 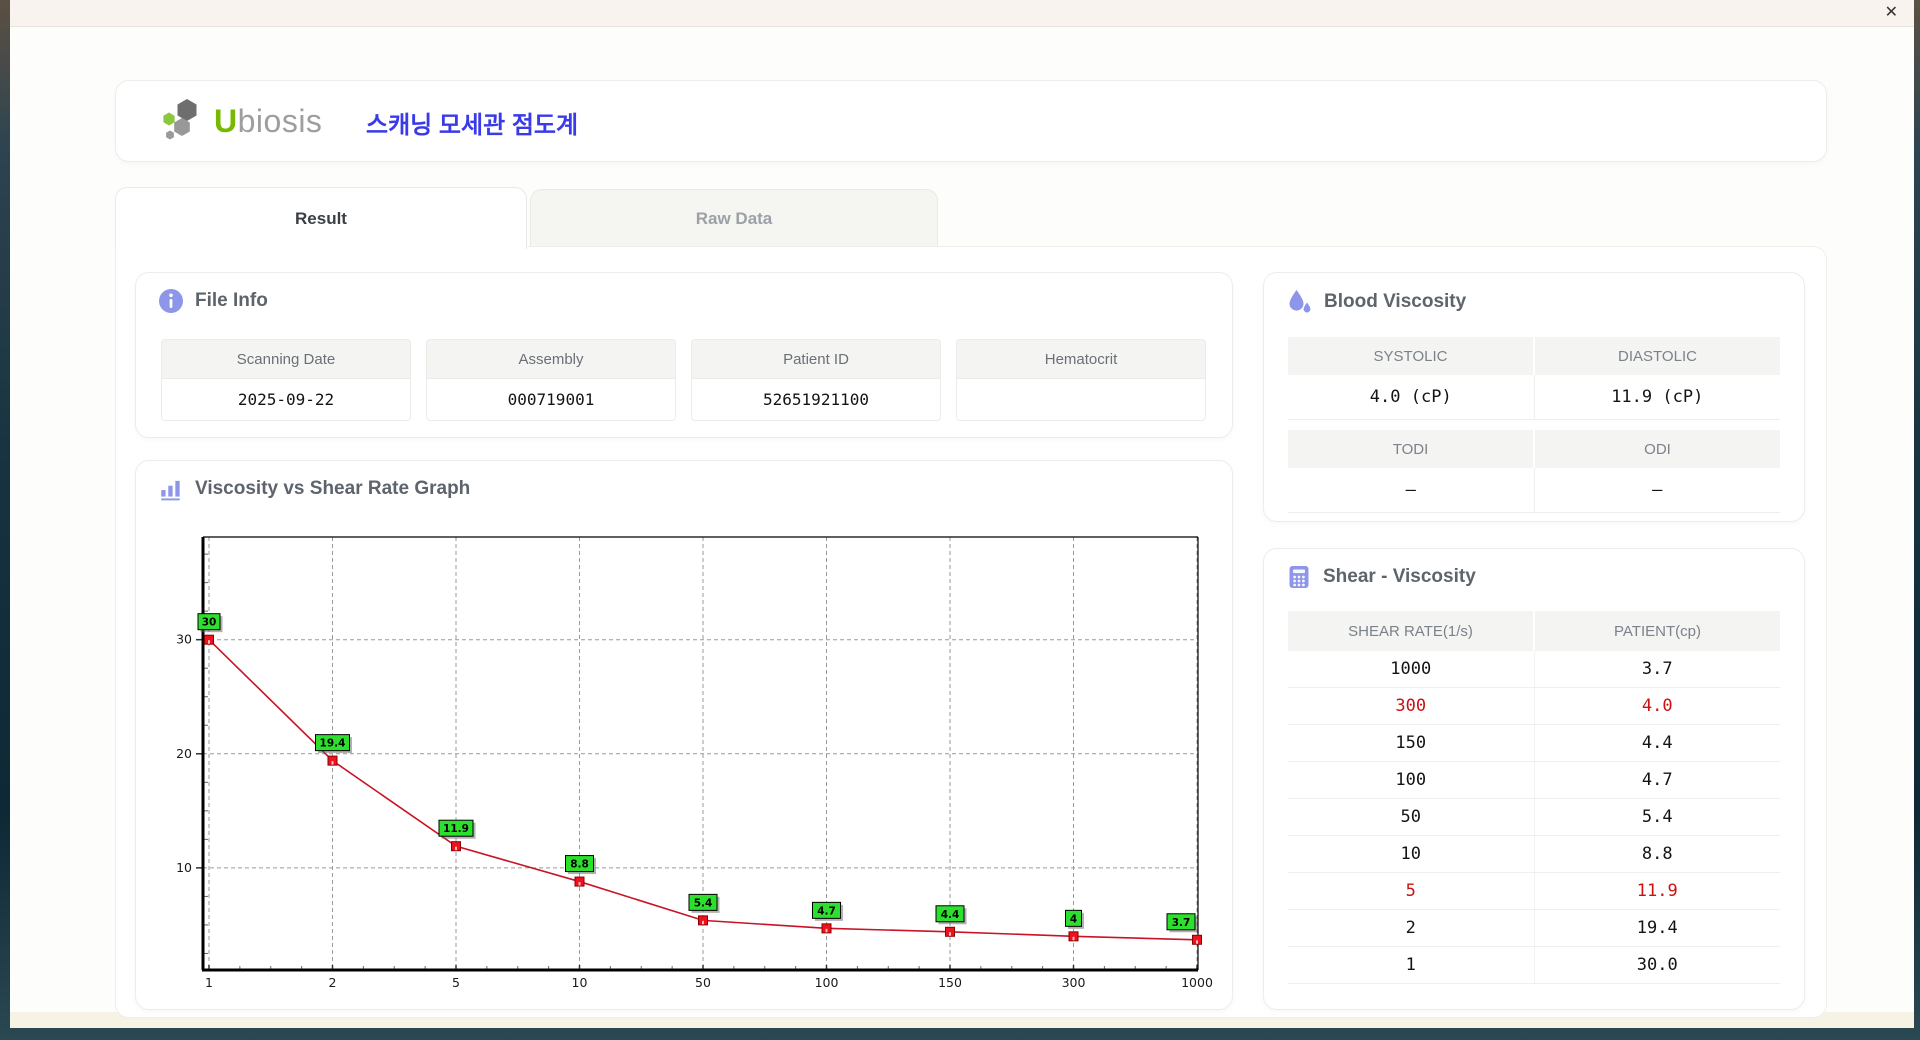 What do you see at coordinates (703, 982) in the screenshot?
I see `svg-text: 50` at bounding box center [703, 982].